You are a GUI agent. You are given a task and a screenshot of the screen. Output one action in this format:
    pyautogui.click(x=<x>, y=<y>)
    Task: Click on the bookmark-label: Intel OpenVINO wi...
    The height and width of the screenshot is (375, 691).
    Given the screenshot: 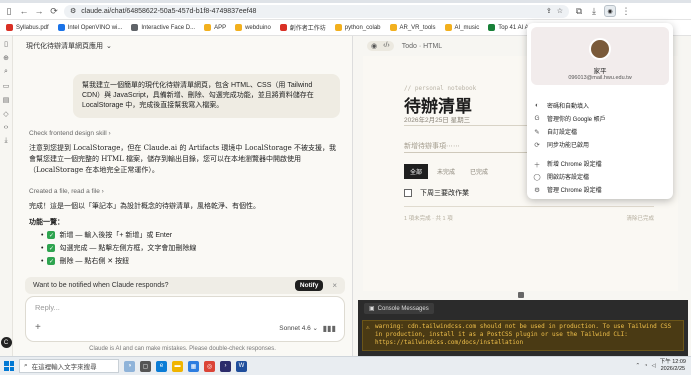 What is the action you would take?
    pyautogui.click(x=95, y=27)
    